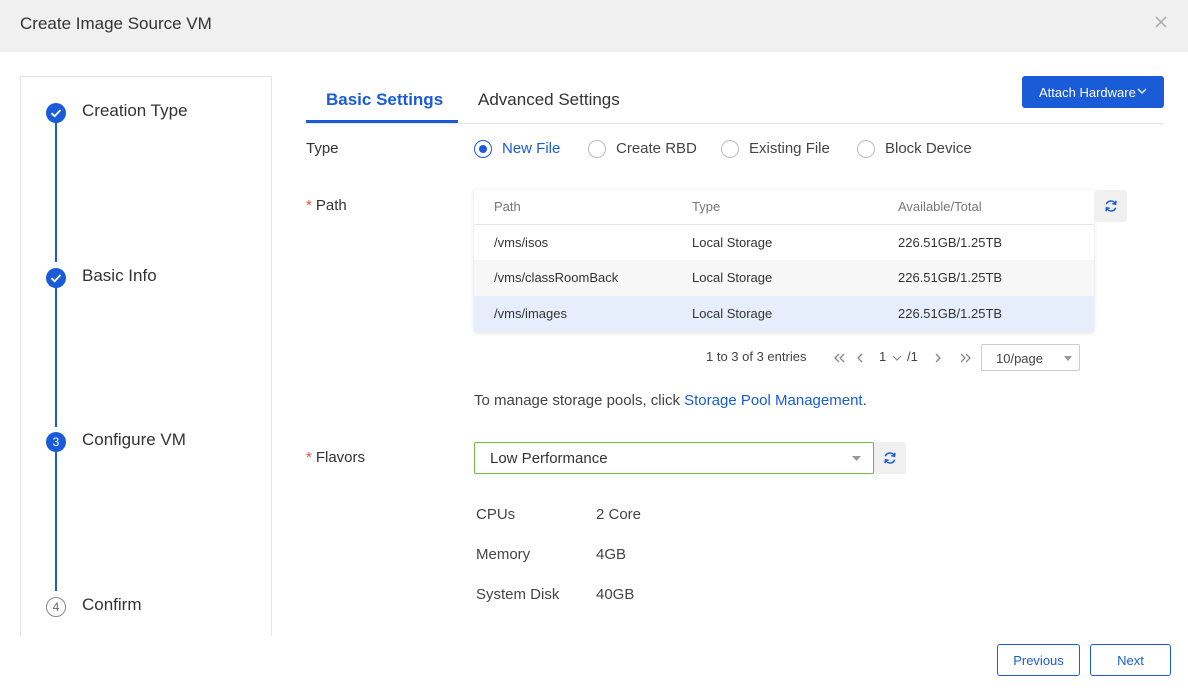 This screenshot has width=1188, height=694. What do you see at coordinates (579, 400) in the screenshot?
I see `storage-note-text: To manage storage pools, click` at bounding box center [579, 400].